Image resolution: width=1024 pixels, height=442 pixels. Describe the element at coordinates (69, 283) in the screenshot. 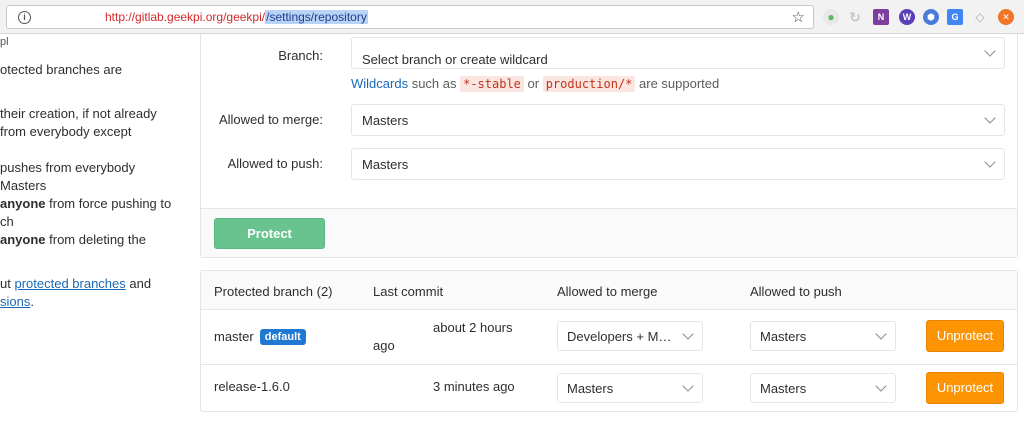

I see `protected-branches-link: protected branches` at that location.